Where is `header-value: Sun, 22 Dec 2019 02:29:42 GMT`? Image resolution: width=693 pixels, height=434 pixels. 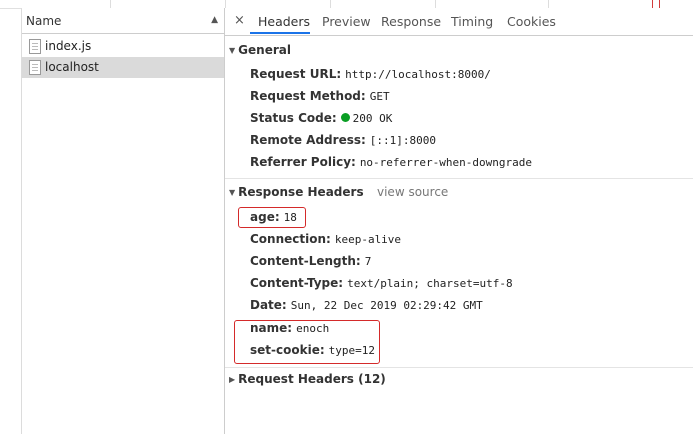 header-value: Sun, 22 Dec 2019 02:29:42 GMT is located at coordinates (386, 305).